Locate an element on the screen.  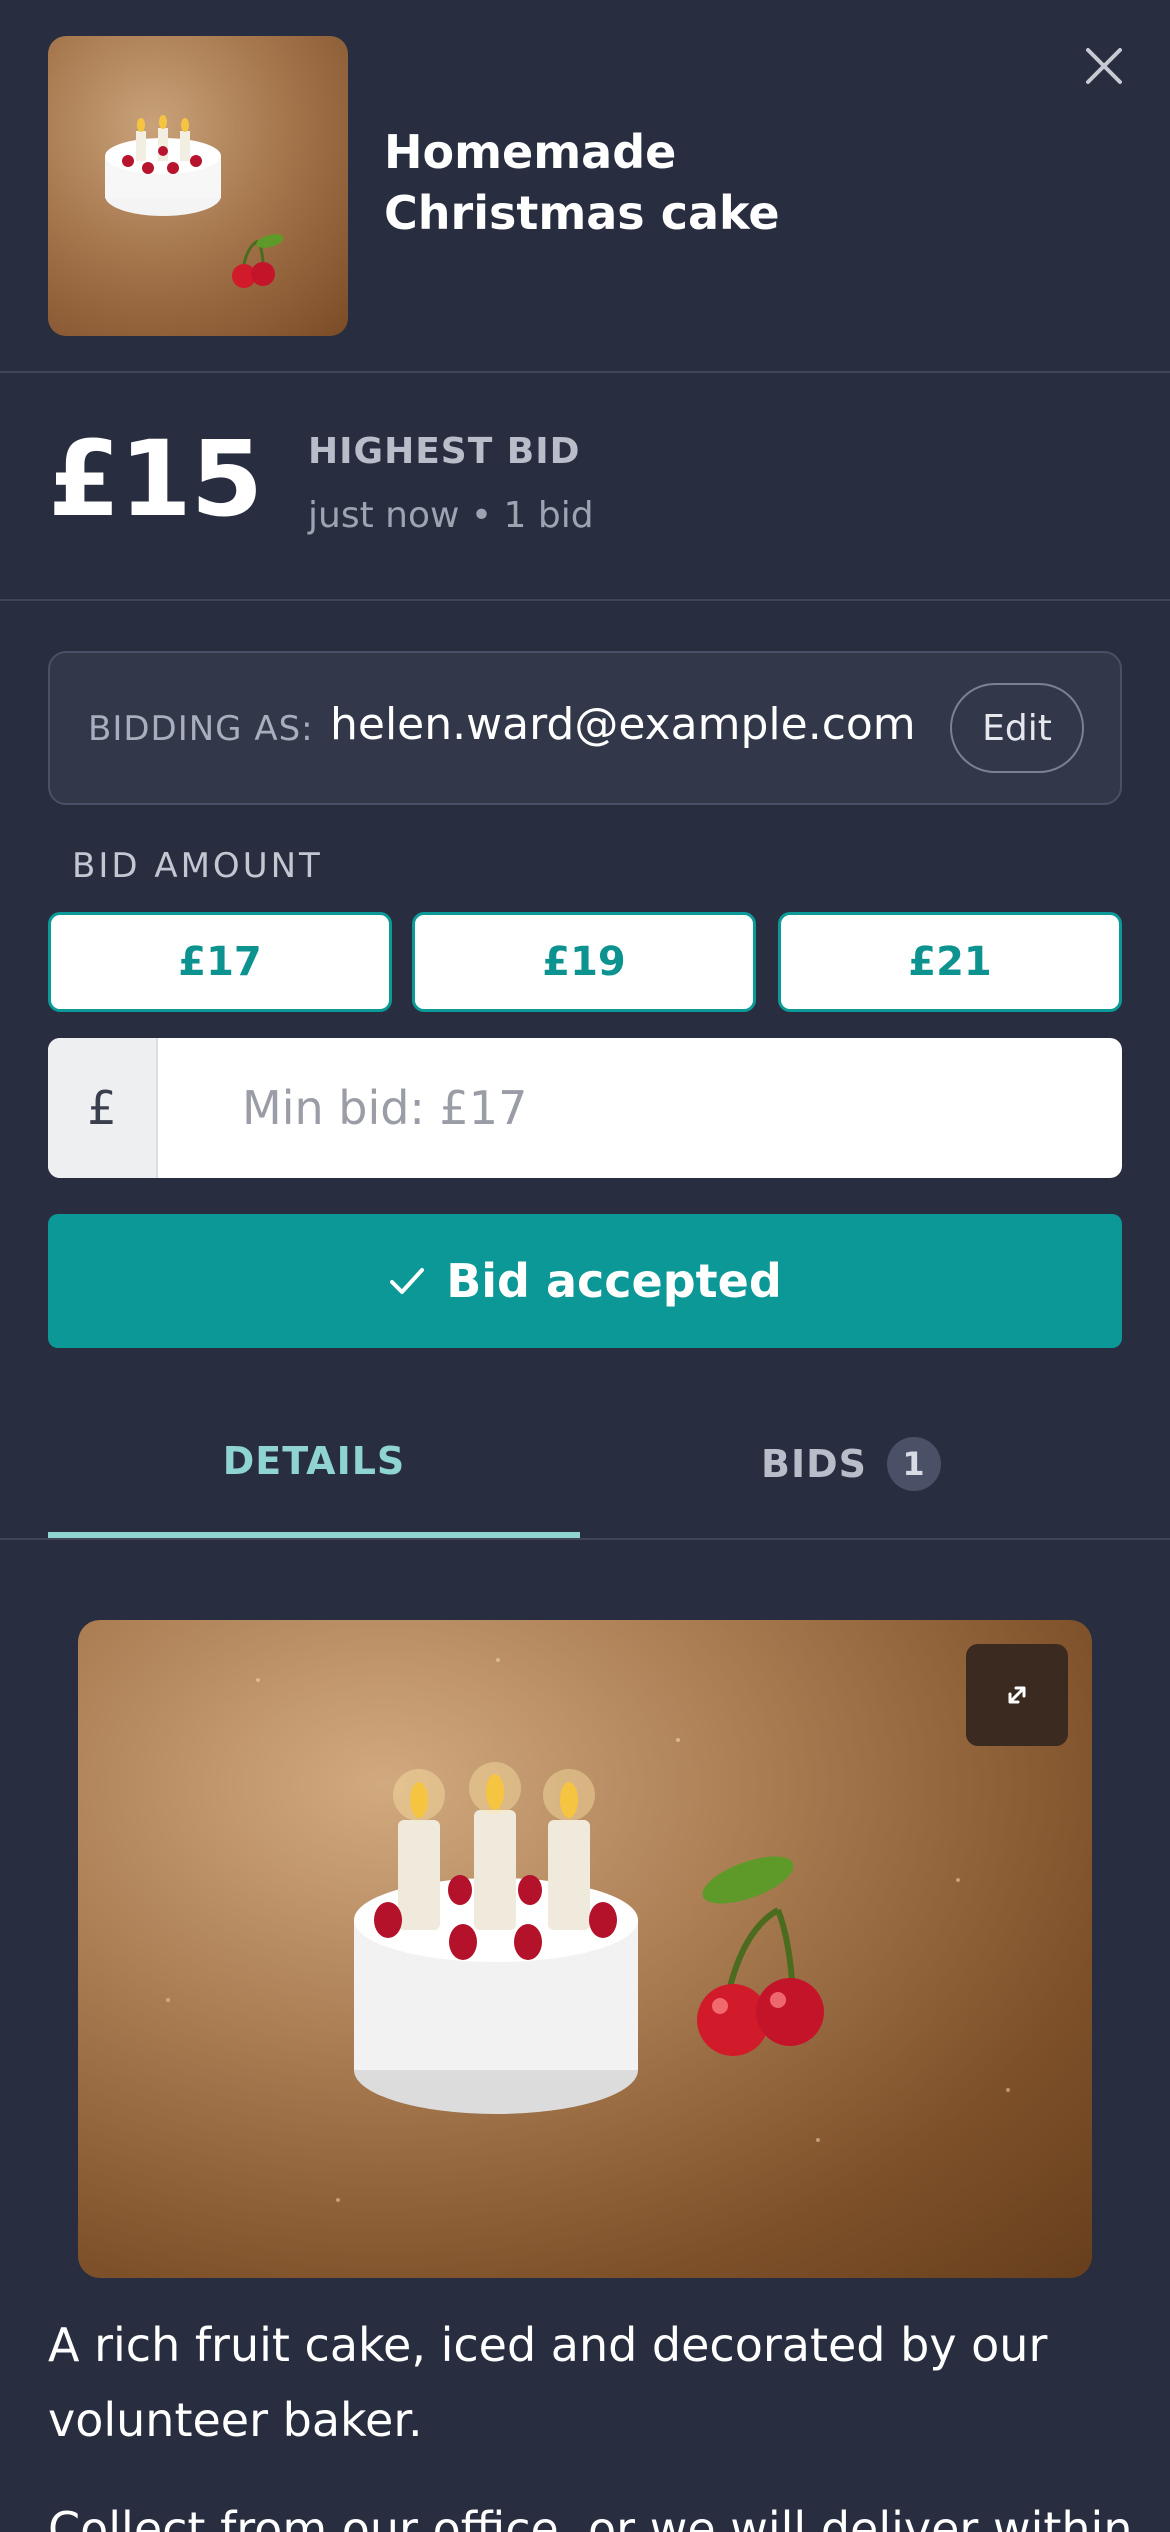
currency-prefix: £ is located at coordinates (103, 1108).